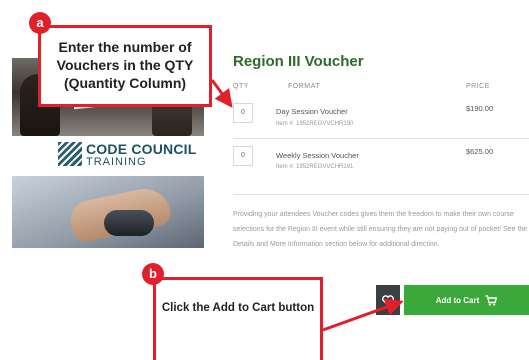 This screenshot has height=360, width=529. Describe the element at coordinates (478, 86) in the screenshot. I see `column-header-price: PRICE` at that location.